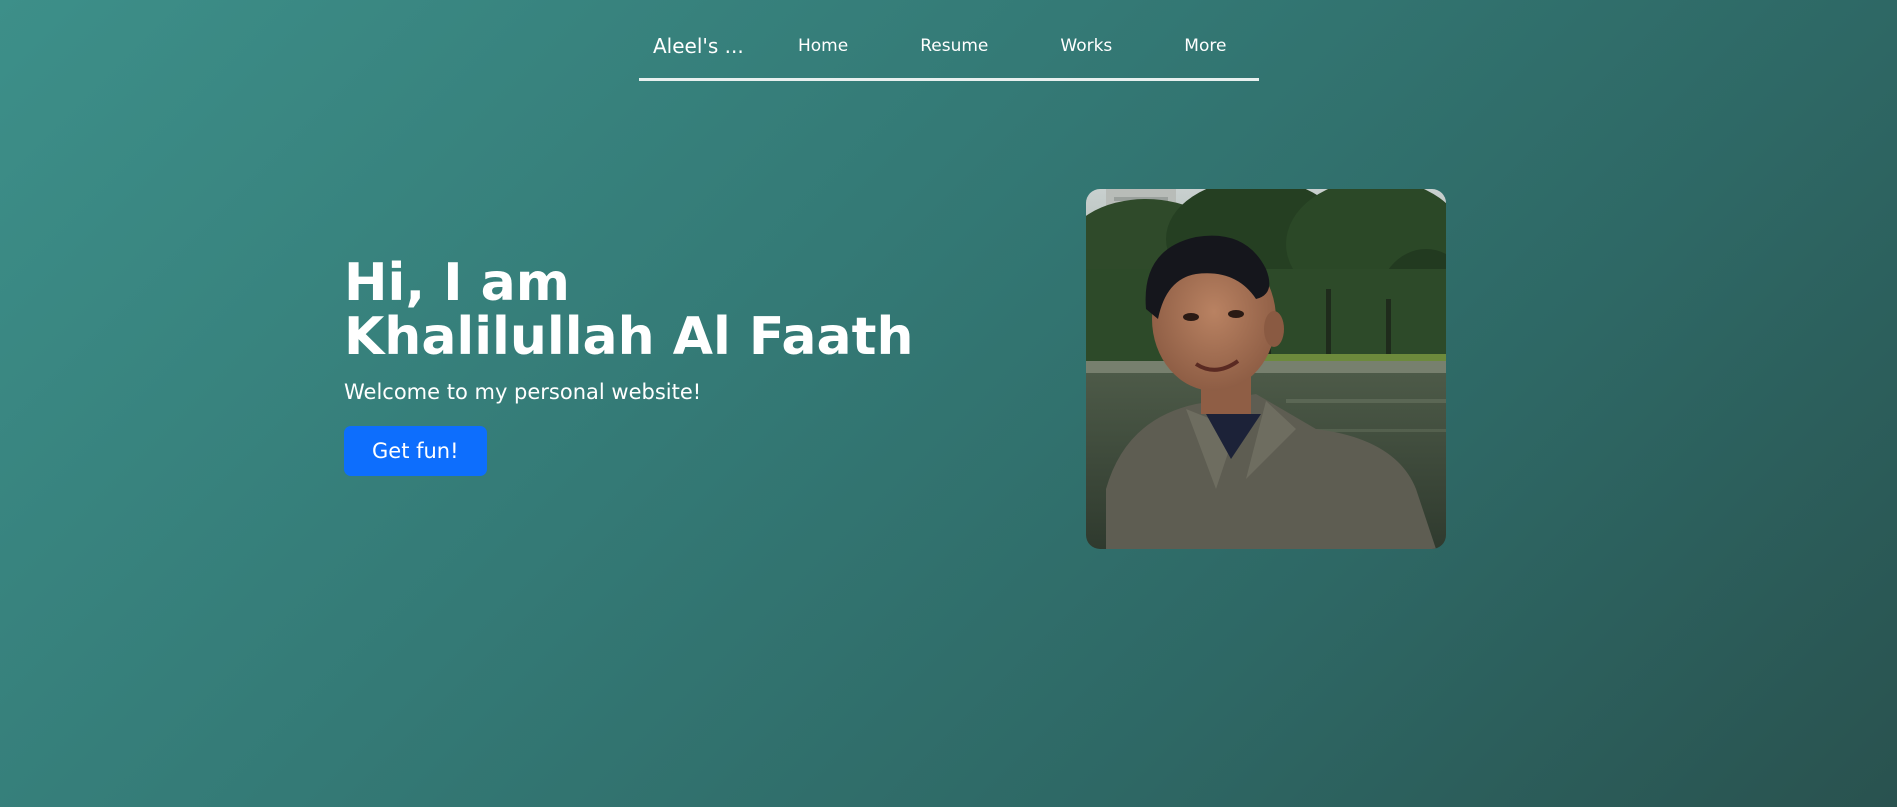 This screenshot has height=807, width=1897. I want to click on hero-title-name: Khalilullah Al Faath, so click(629, 337).